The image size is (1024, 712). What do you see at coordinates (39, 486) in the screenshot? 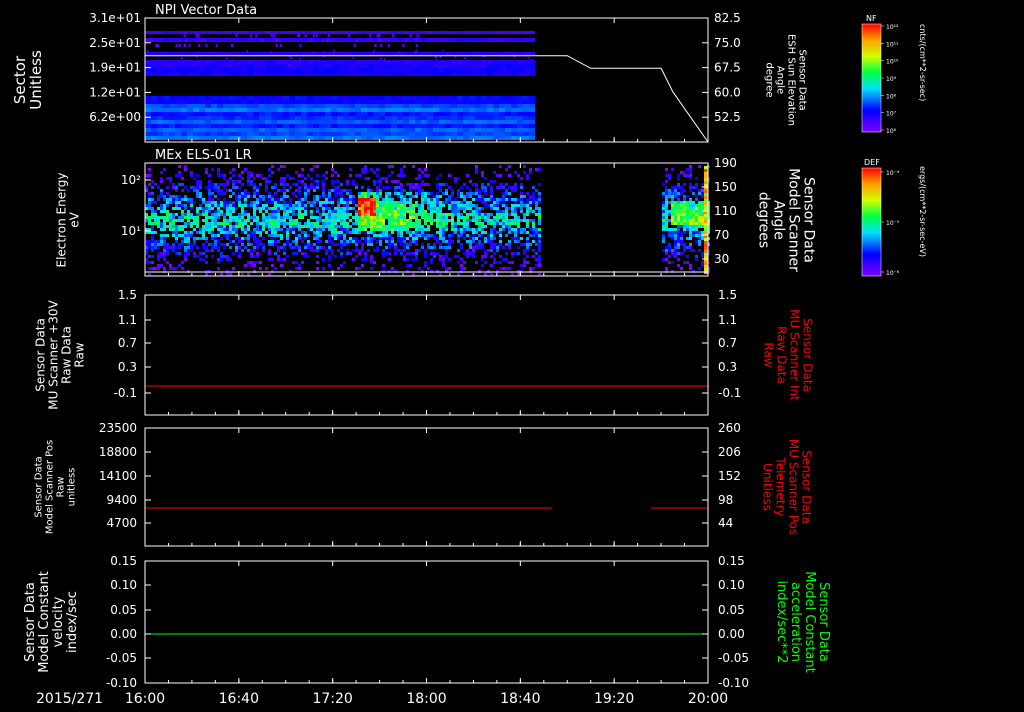
I see `panel4-ylabel-line: Sensor Data` at bounding box center [39, 486].